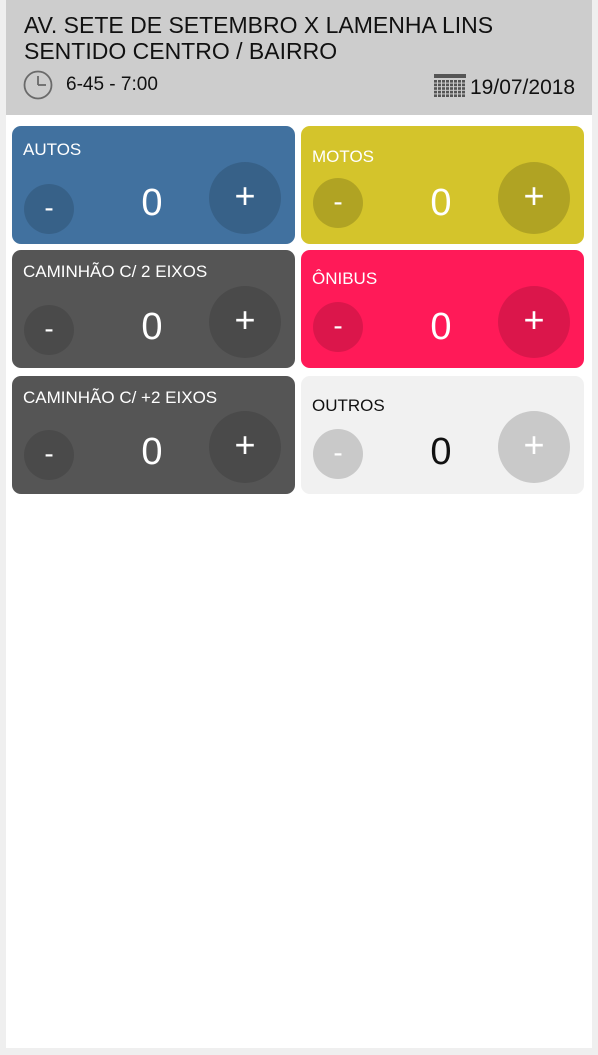  I want to click on counter-card-motos: MOTOS - 0 +, so click(442, 185).